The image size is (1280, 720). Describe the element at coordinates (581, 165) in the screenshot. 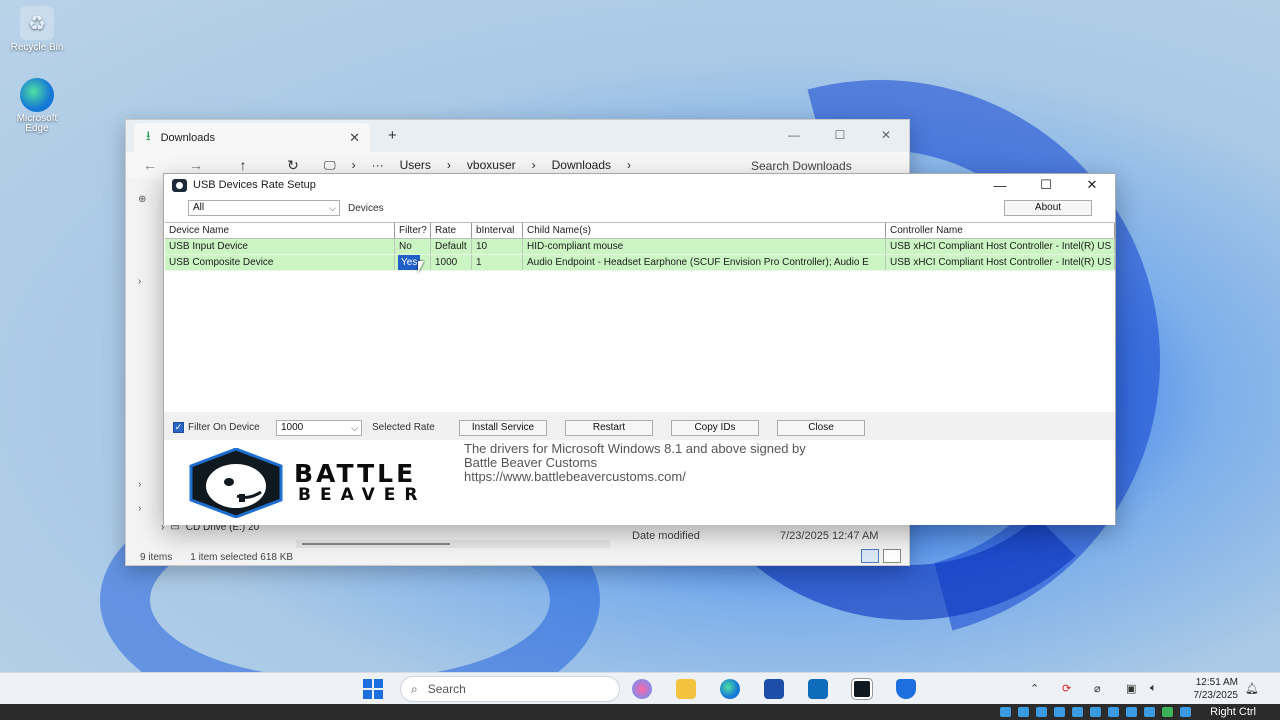

I see `breadcrumb-item: Downloads` at that location.